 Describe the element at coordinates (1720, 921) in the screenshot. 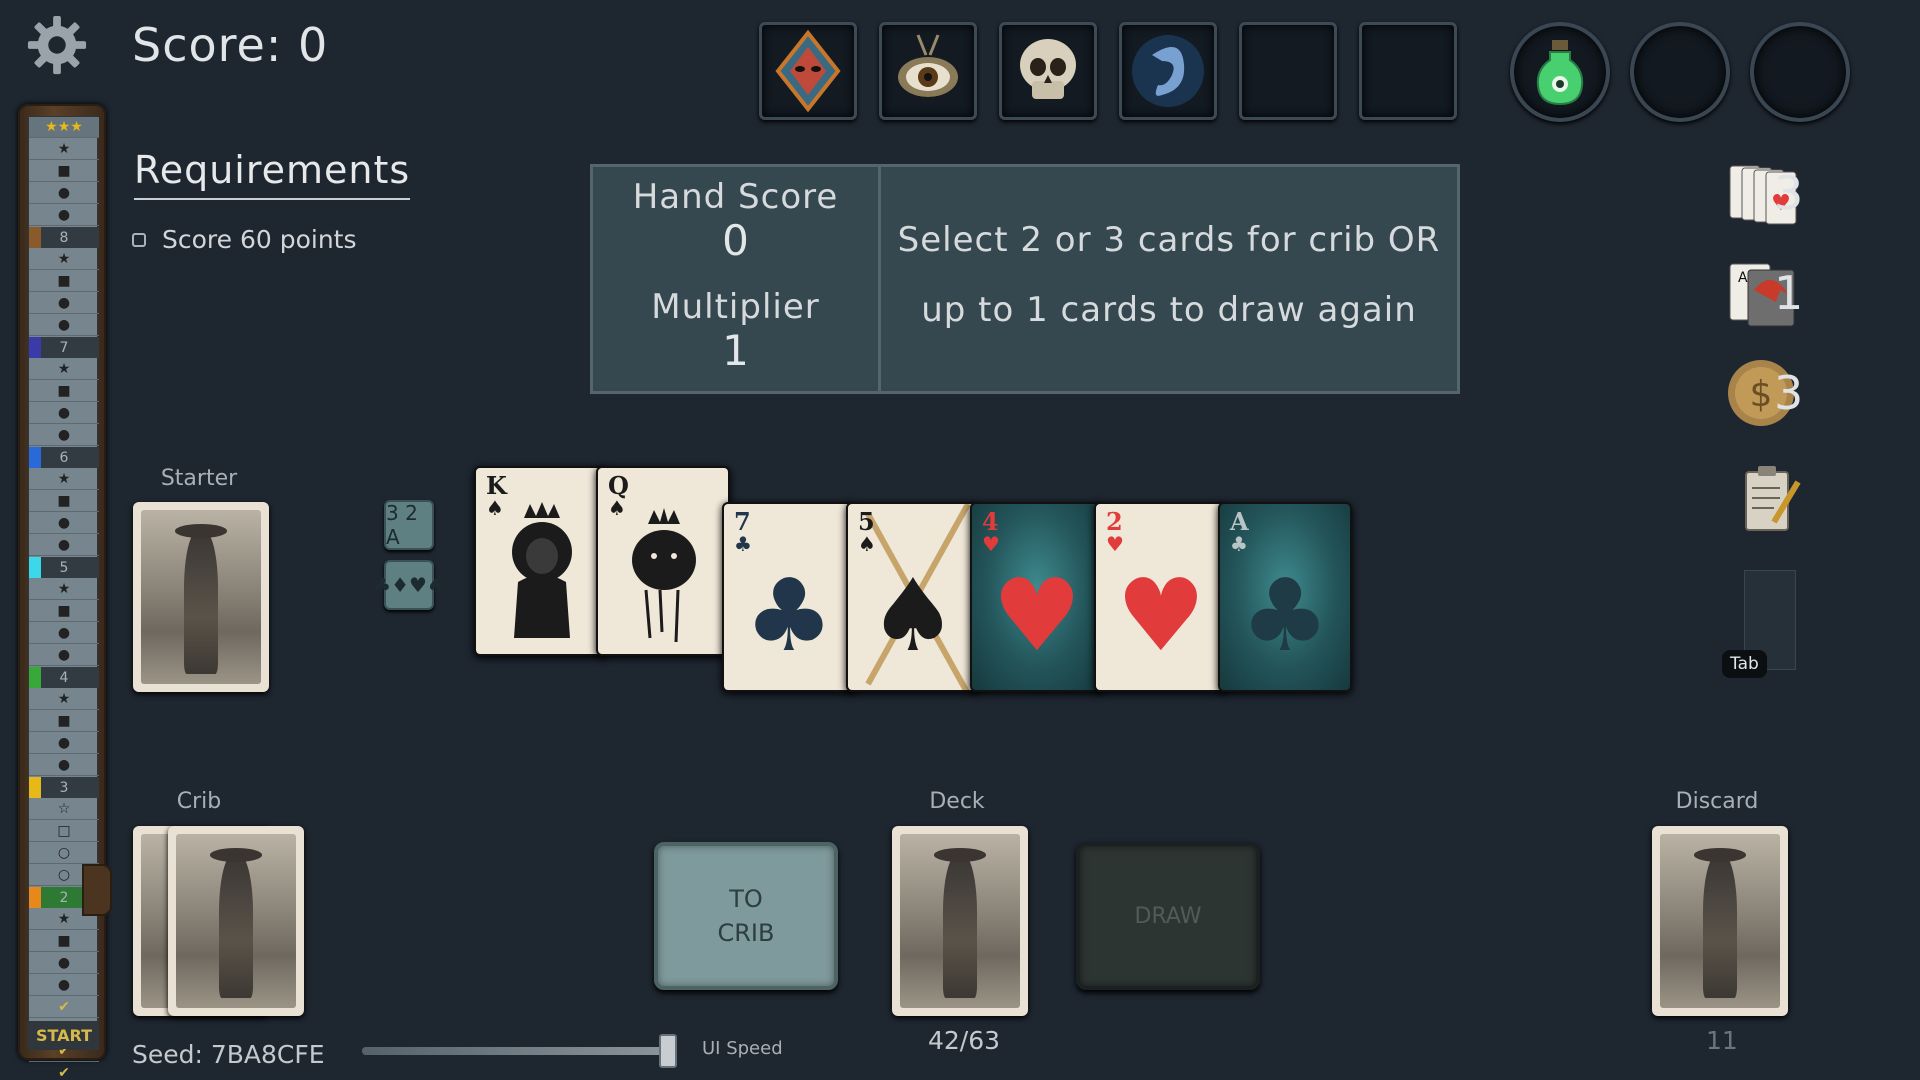

I see `discard-pile` at that location.